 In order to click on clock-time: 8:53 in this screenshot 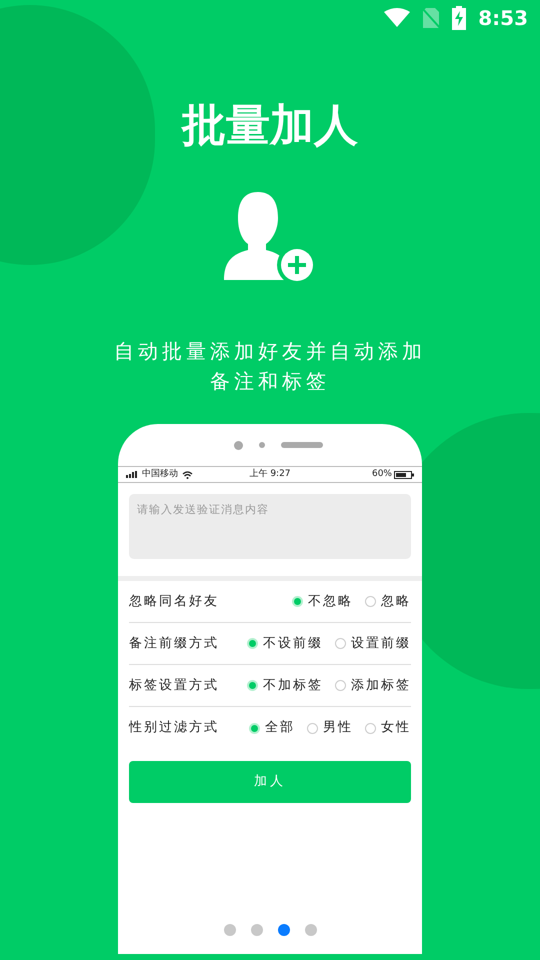, I will do `click(503, 18)`.